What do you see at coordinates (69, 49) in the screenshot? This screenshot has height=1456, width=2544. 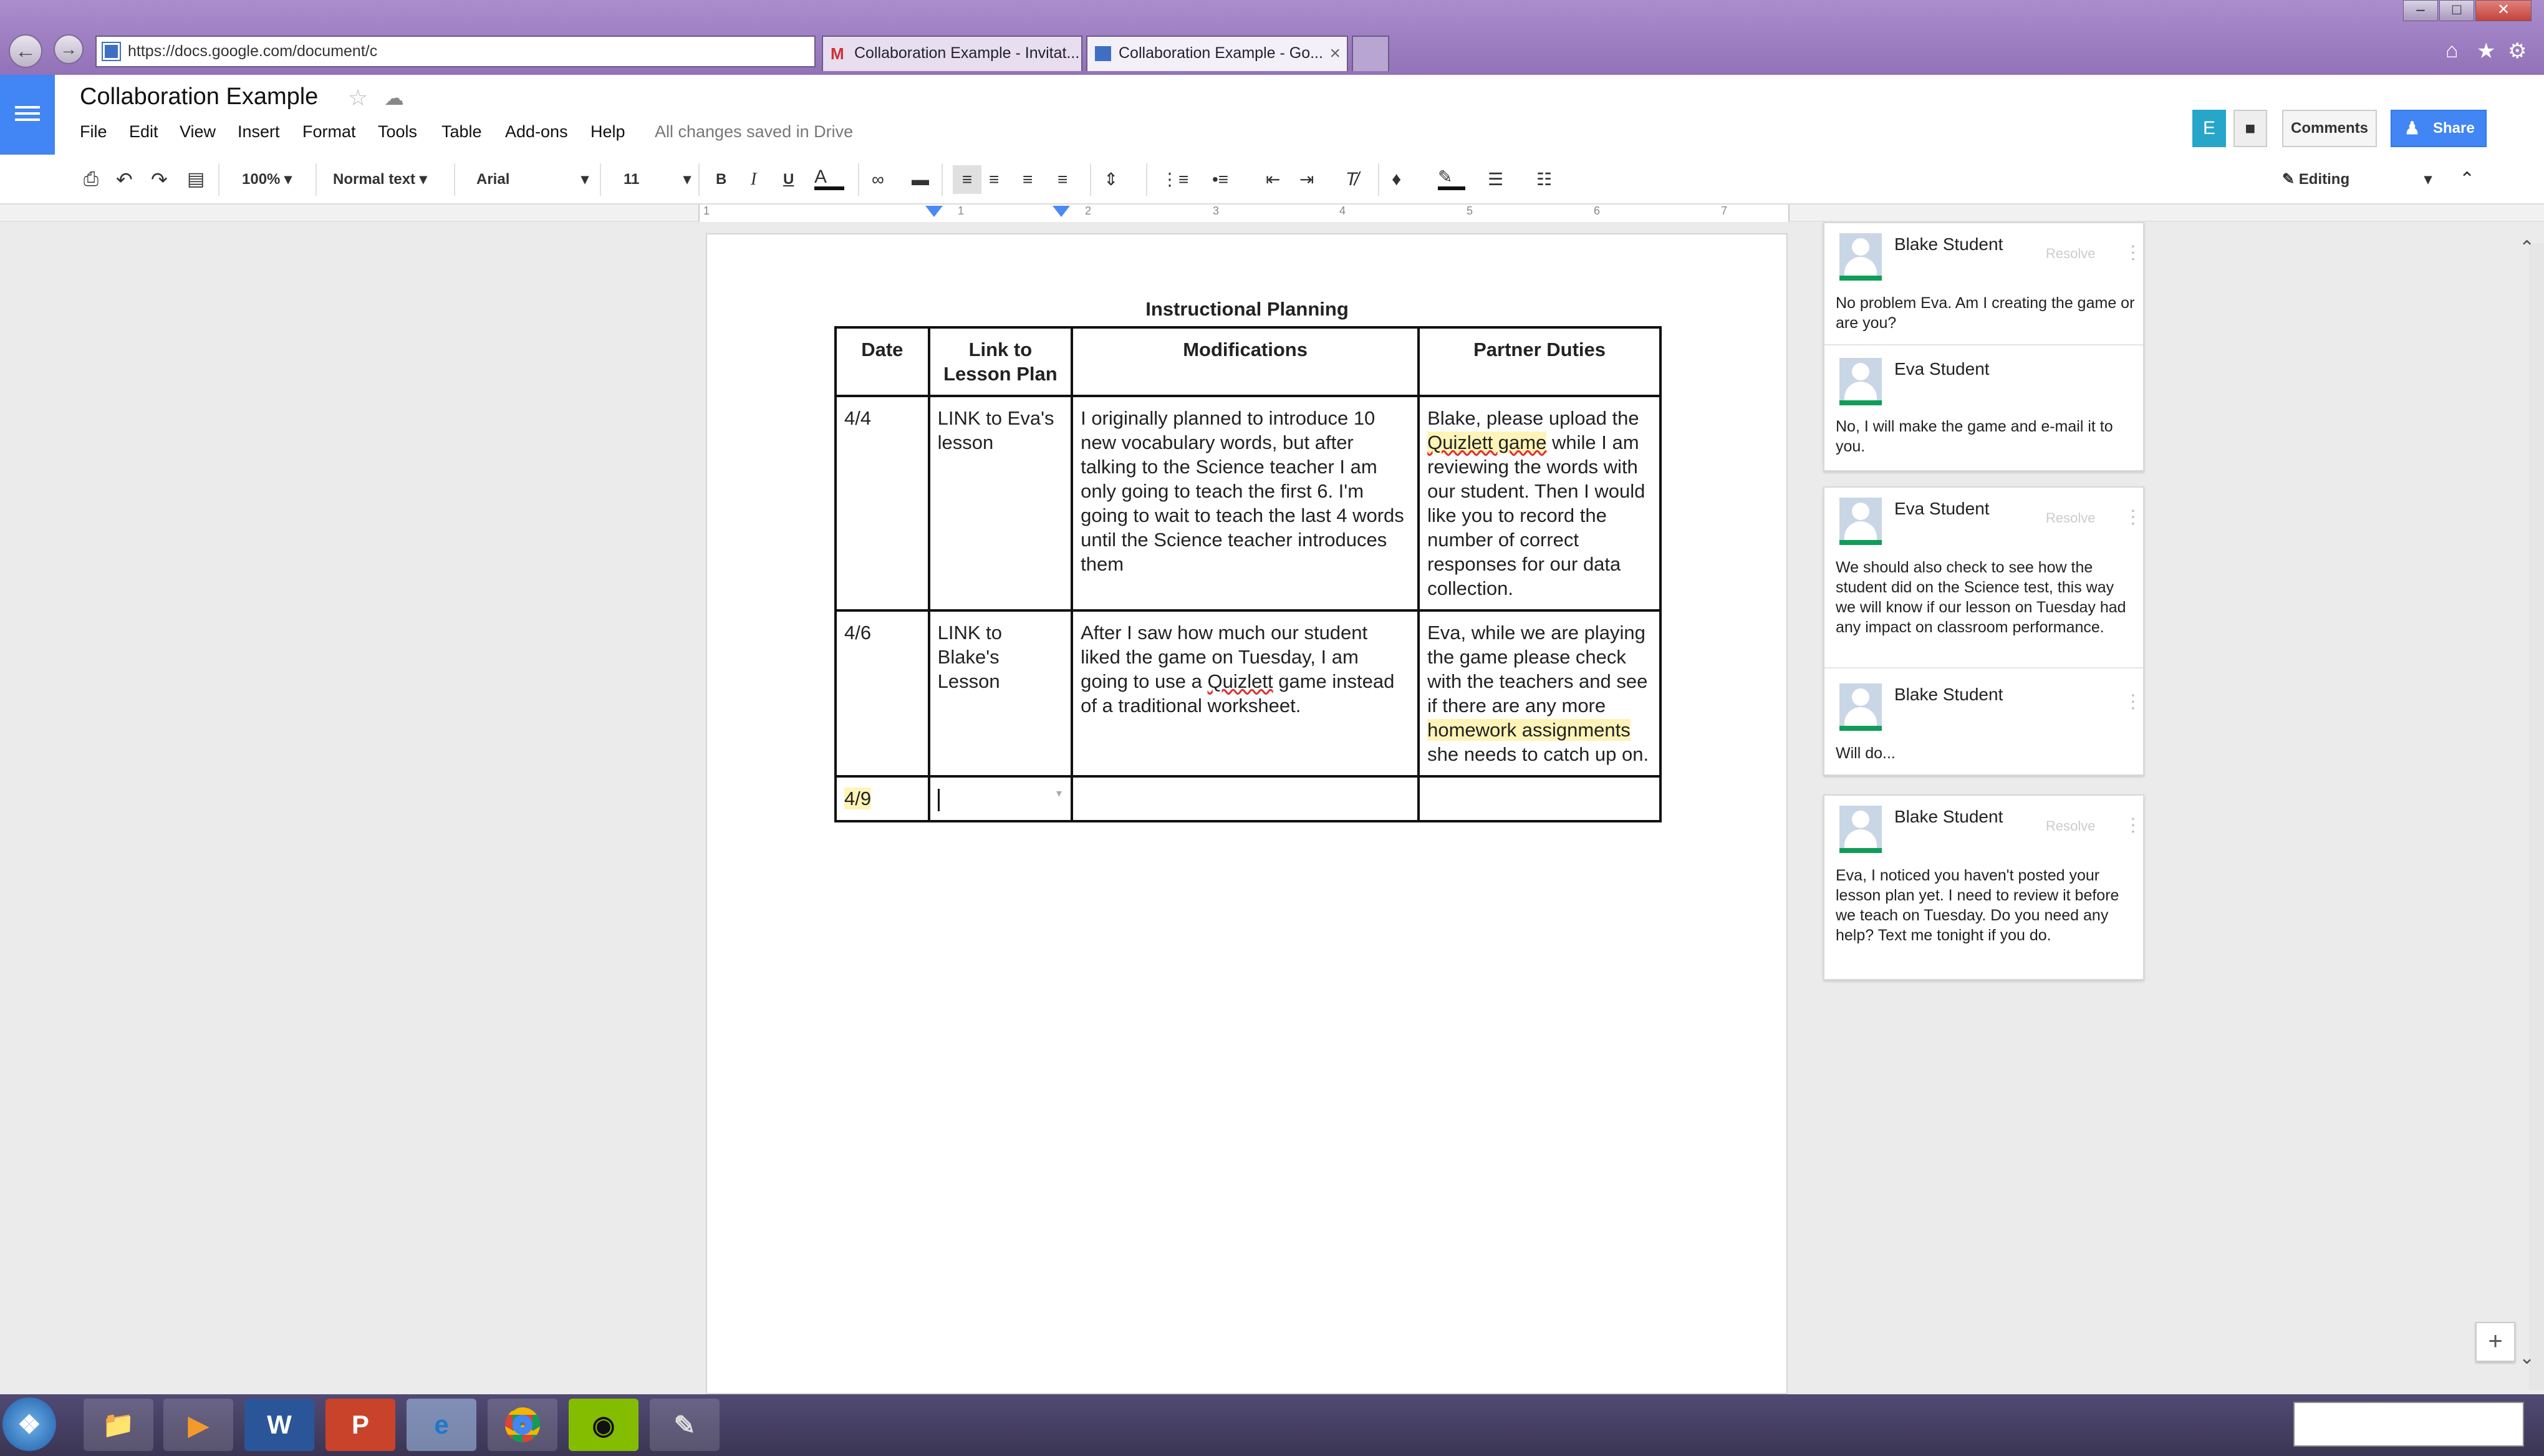 I see `forward-button: →` at bounding box center [69, 49].